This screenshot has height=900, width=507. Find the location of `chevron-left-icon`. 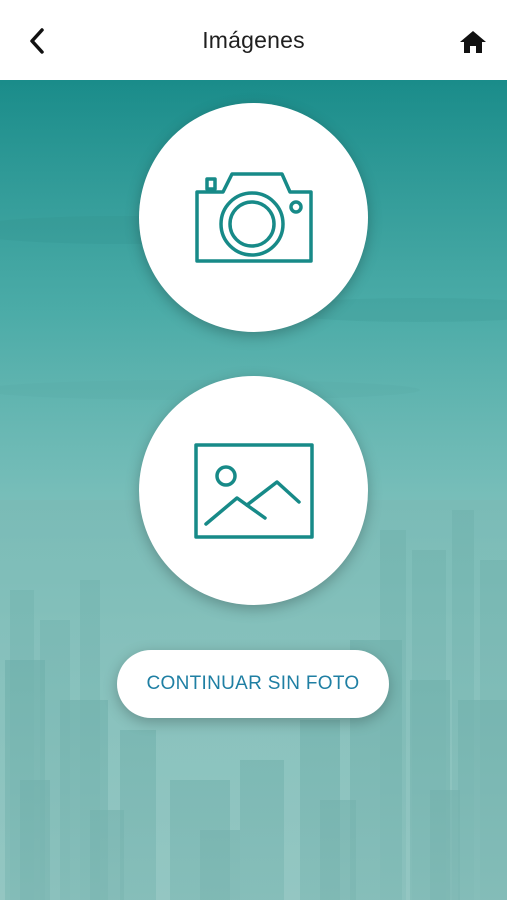

chevron-left-icon is located at coordinates (37, 41).